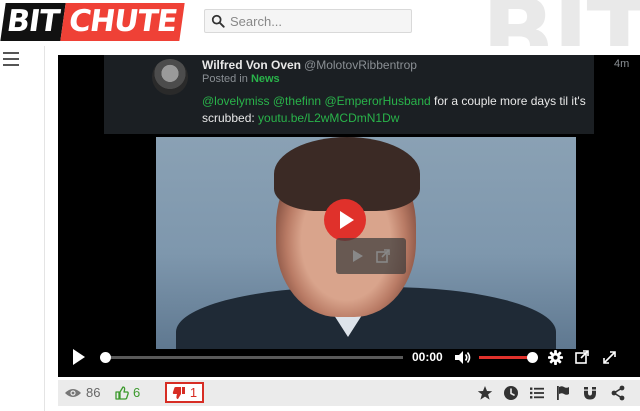  What do you see at coordinates (82, 392) in the screenshot?
I see `view-count: 86` at bounding box center [82, 392].